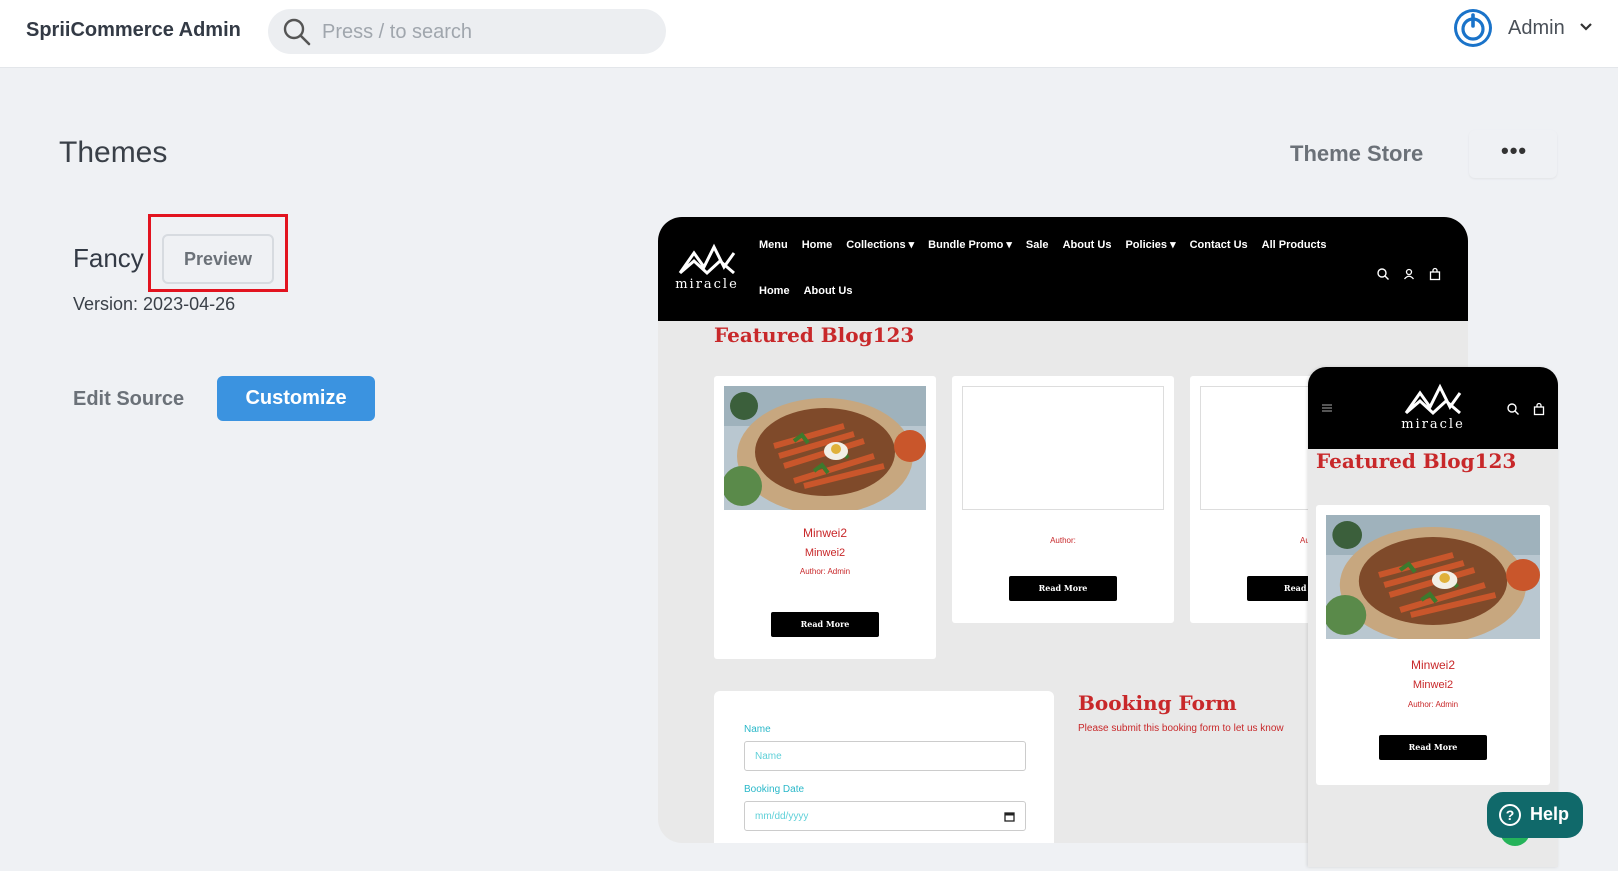 Image resolution: width=1618 pixels, height=871 pixels. Describe the element at coordinates (128, 399) in the screenshot. I see `edit-source-button: Edit Source` at that location.